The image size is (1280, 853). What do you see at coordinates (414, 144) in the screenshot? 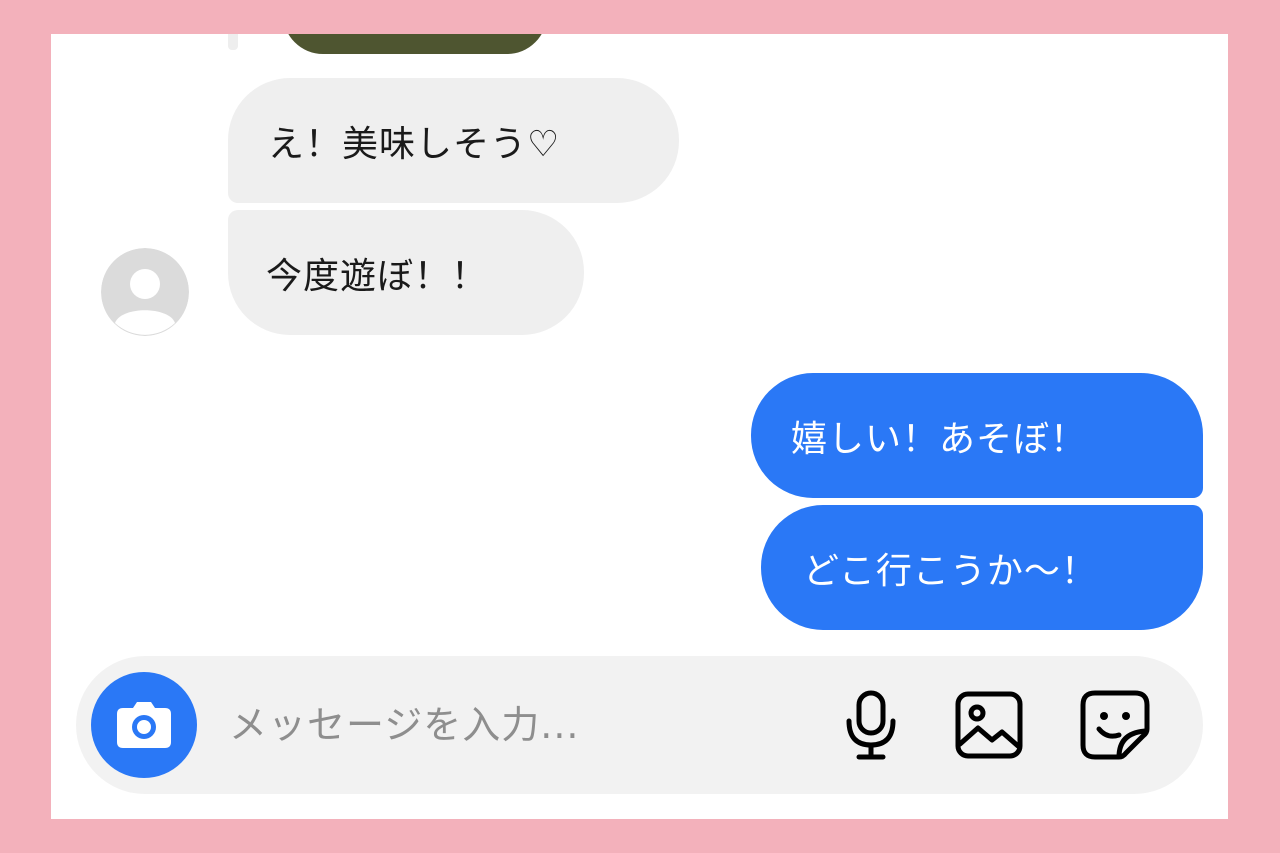
I see `message-text: え！美味しそう♡` at bounding box center [414, 144].